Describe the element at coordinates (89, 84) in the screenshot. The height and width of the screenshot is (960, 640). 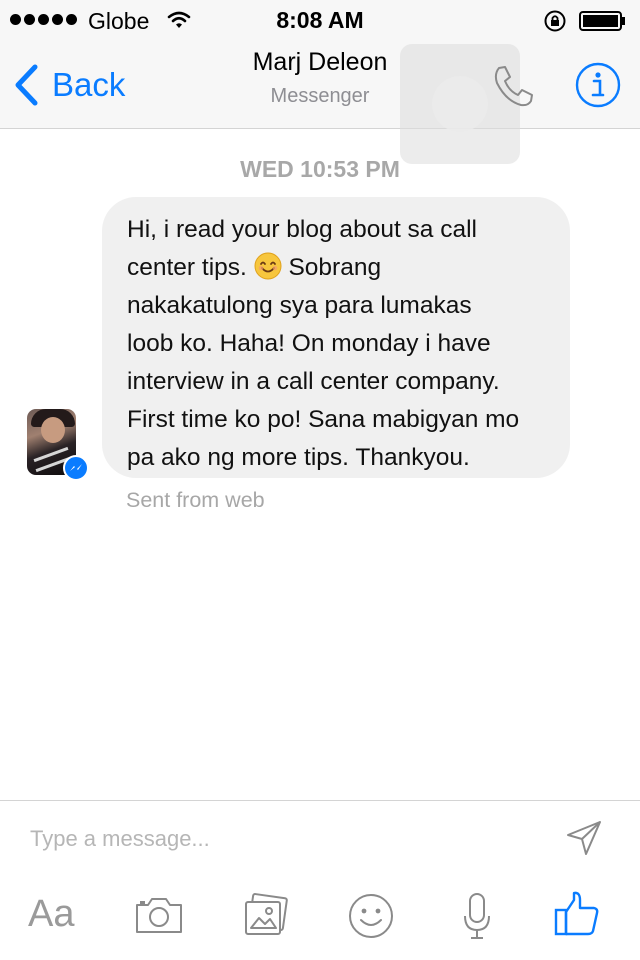
I see `back-label: Back` at that location.